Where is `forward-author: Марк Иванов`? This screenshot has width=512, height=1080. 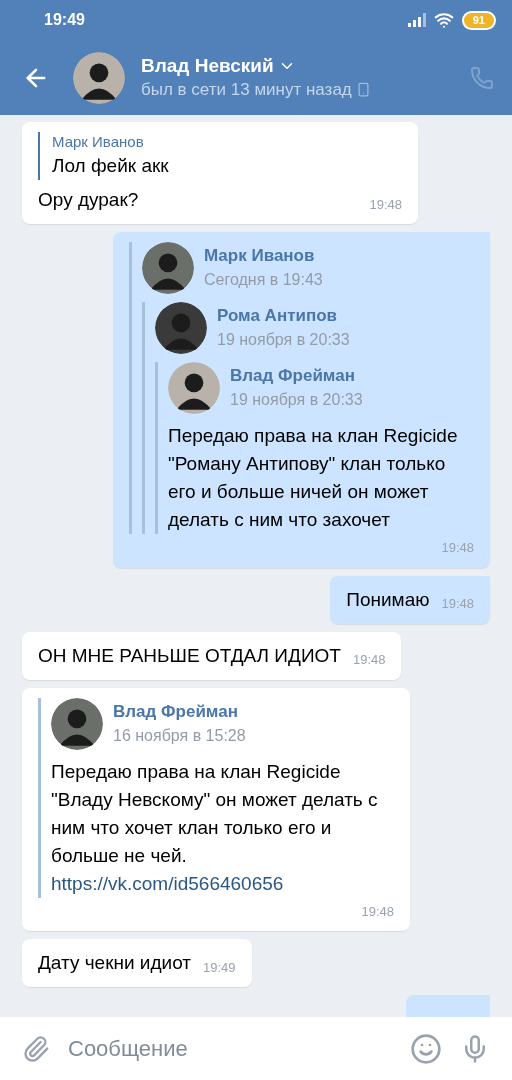 forward-author: Марк Иванов is located at coordinates (263, 256).